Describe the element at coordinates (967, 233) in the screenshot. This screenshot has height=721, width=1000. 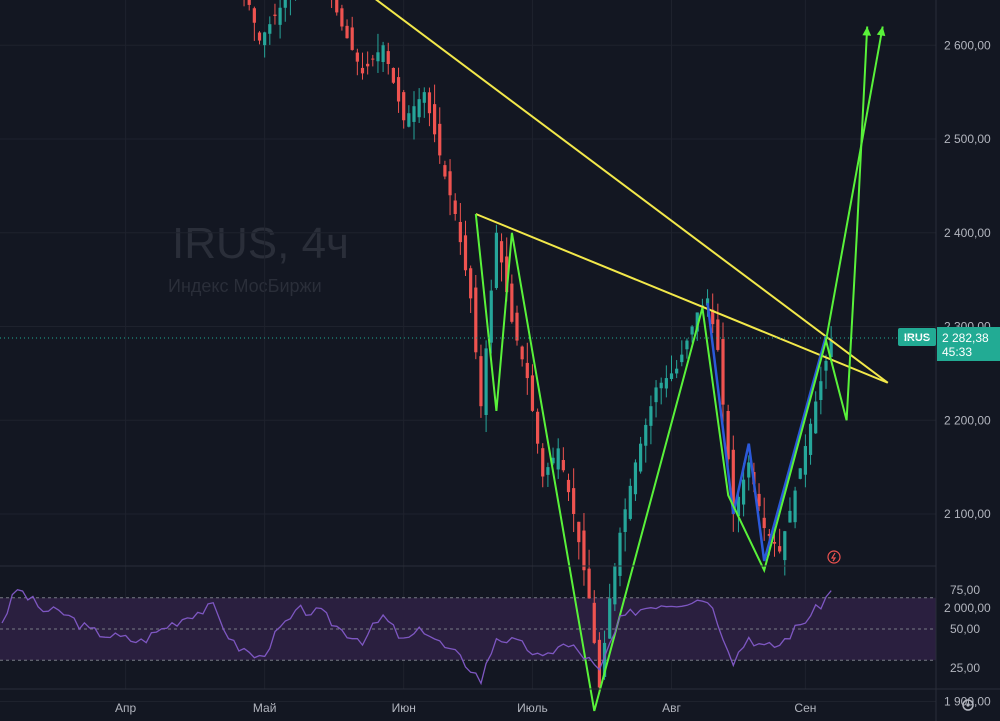
I see `price-tick-label: 2 400,00` at that location.